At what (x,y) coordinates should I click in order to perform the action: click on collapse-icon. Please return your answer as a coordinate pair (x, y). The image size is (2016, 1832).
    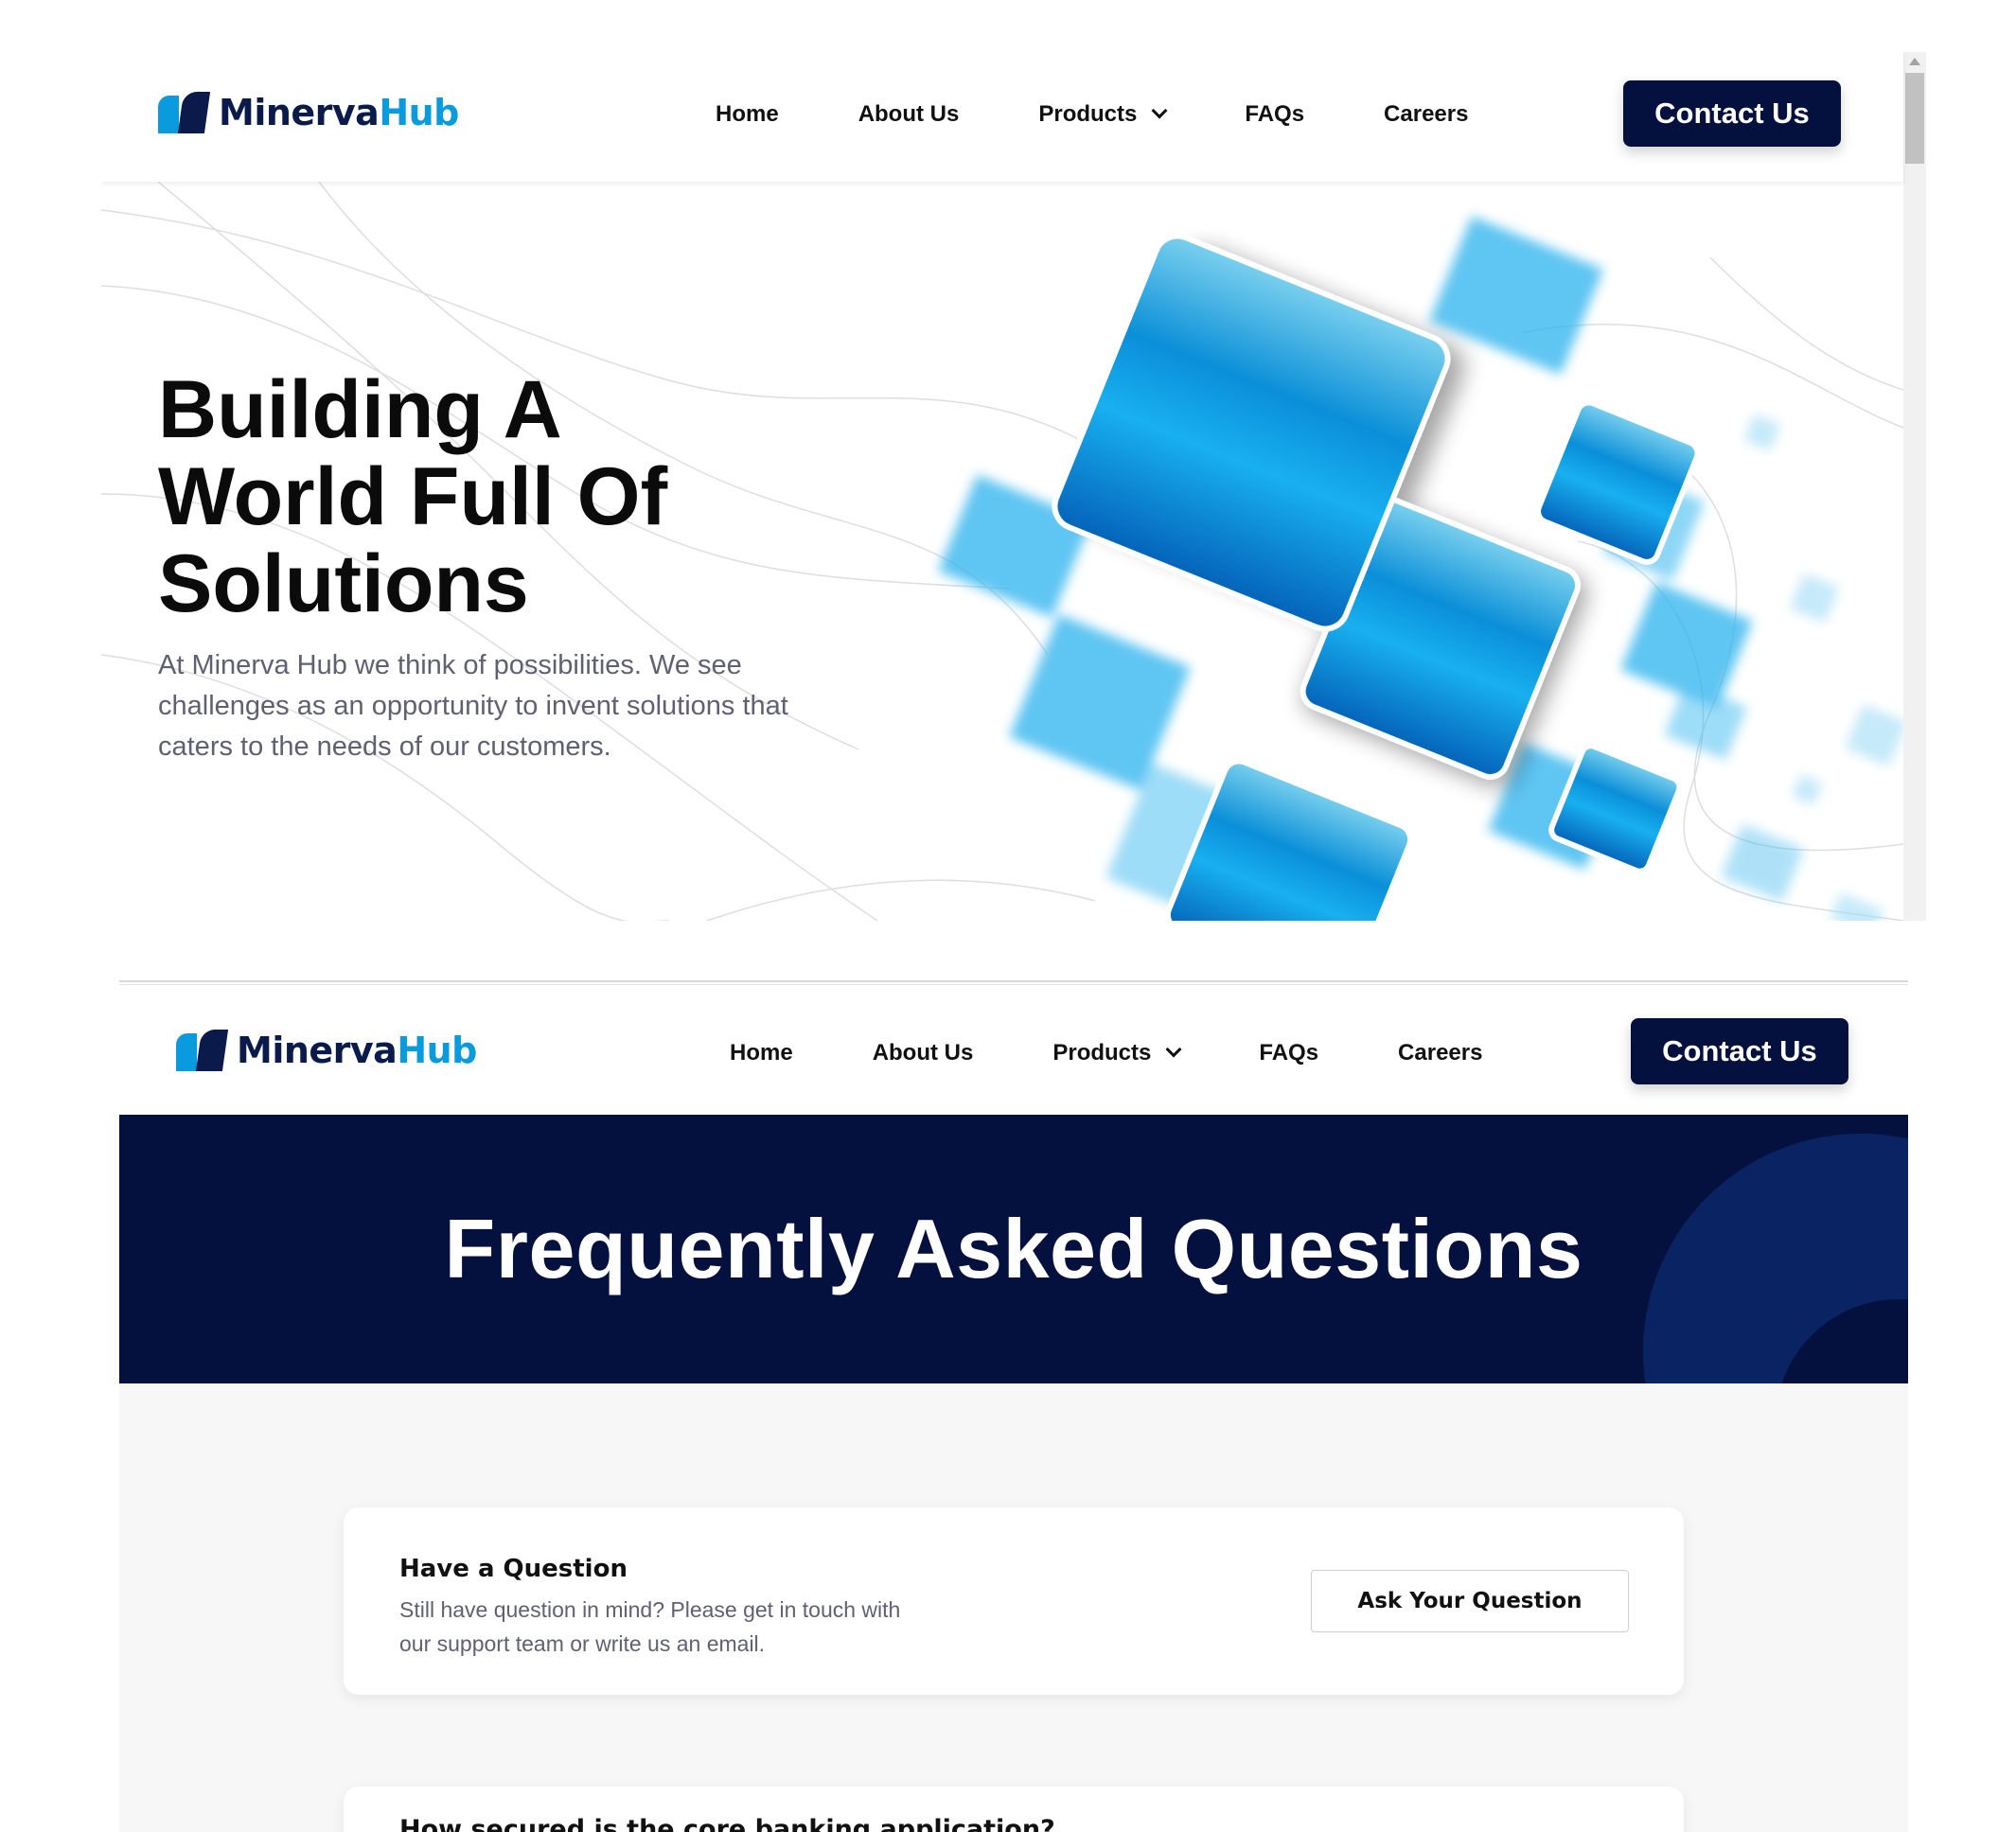
    Looking at the image, I should click on (1635, 1822).